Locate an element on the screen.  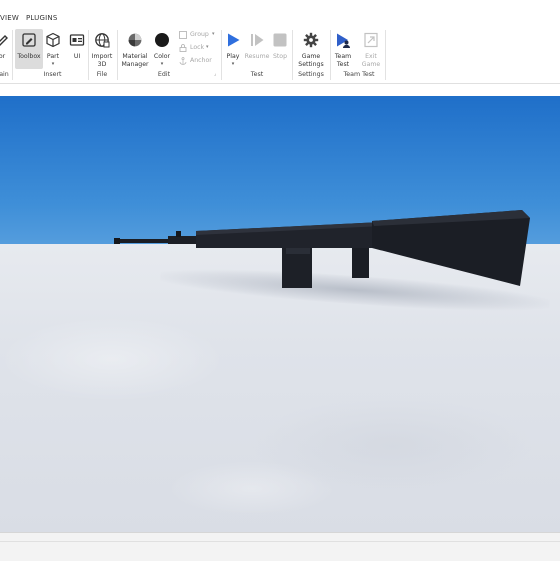
team-test-line2: Test is located at coordinates (343, 64).